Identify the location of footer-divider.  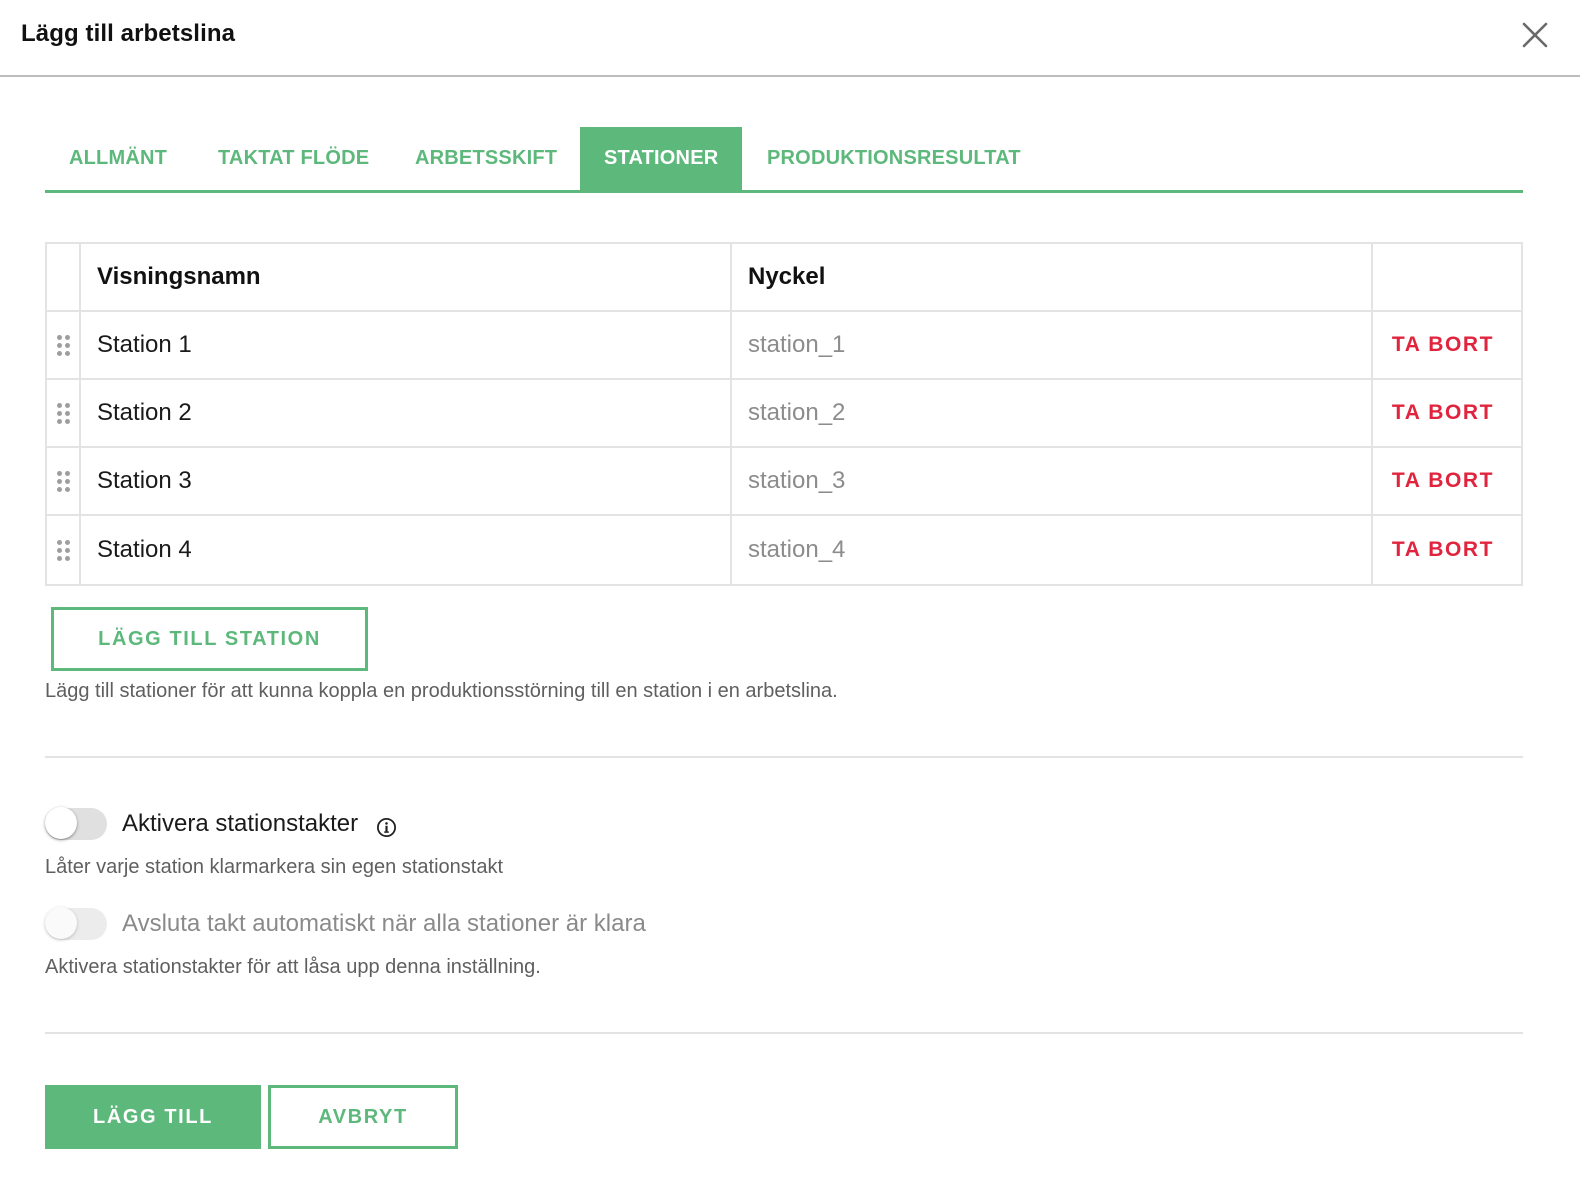
(784, 1033).